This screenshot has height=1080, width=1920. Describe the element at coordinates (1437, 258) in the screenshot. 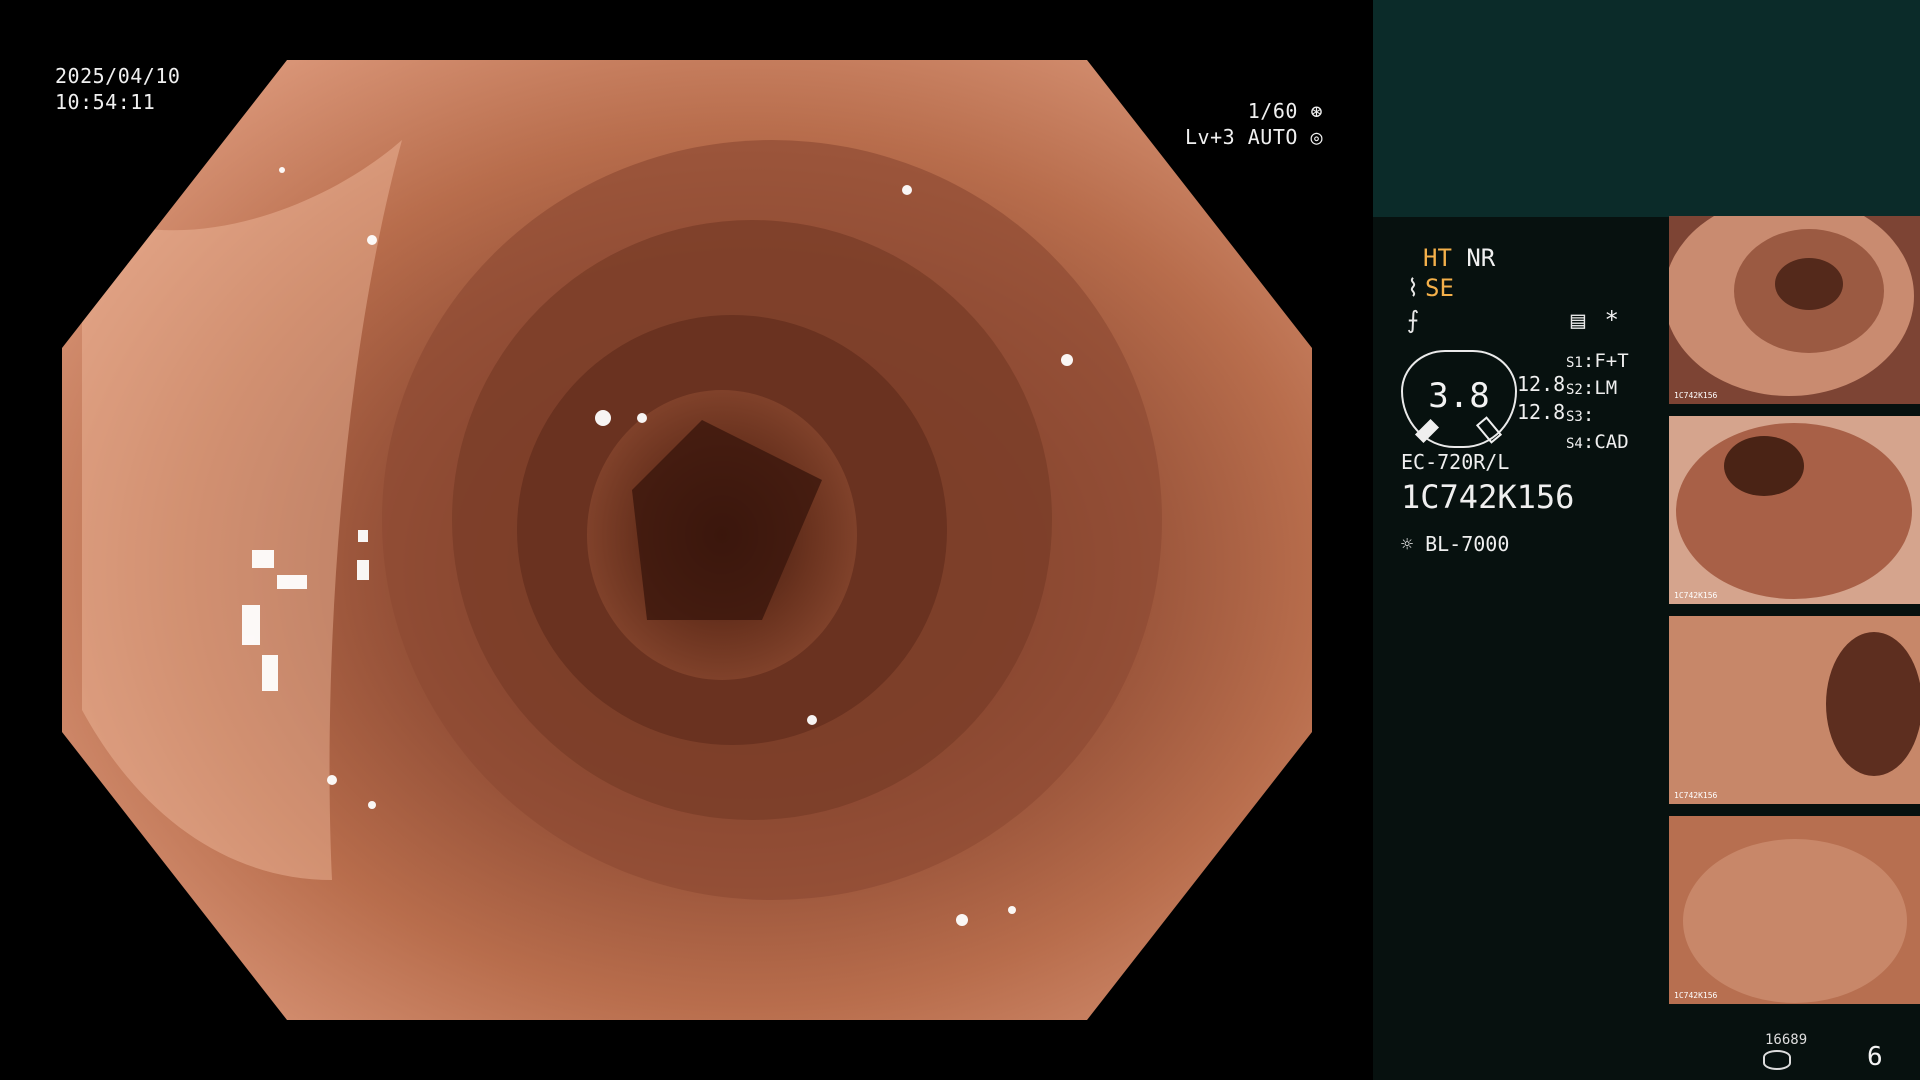

I see `ht-indicator: HT` at that location.